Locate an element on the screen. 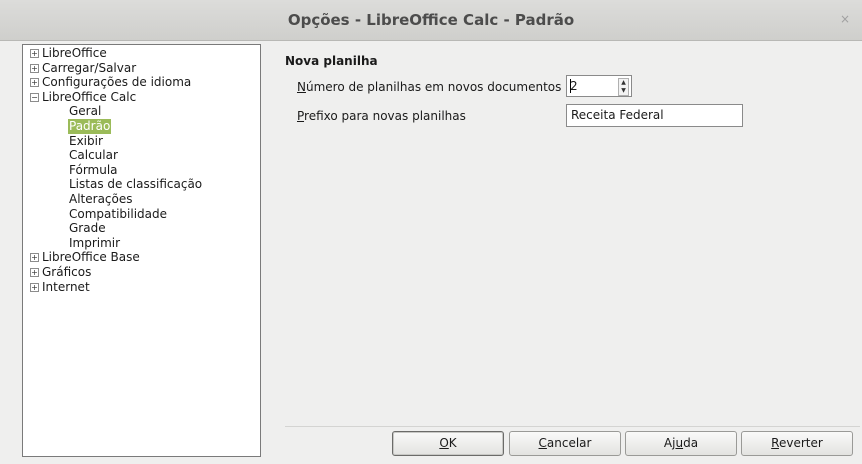 This screenshot has width=862, height=464. tree-item-label: Padrão is located at coordinates (90, 126).